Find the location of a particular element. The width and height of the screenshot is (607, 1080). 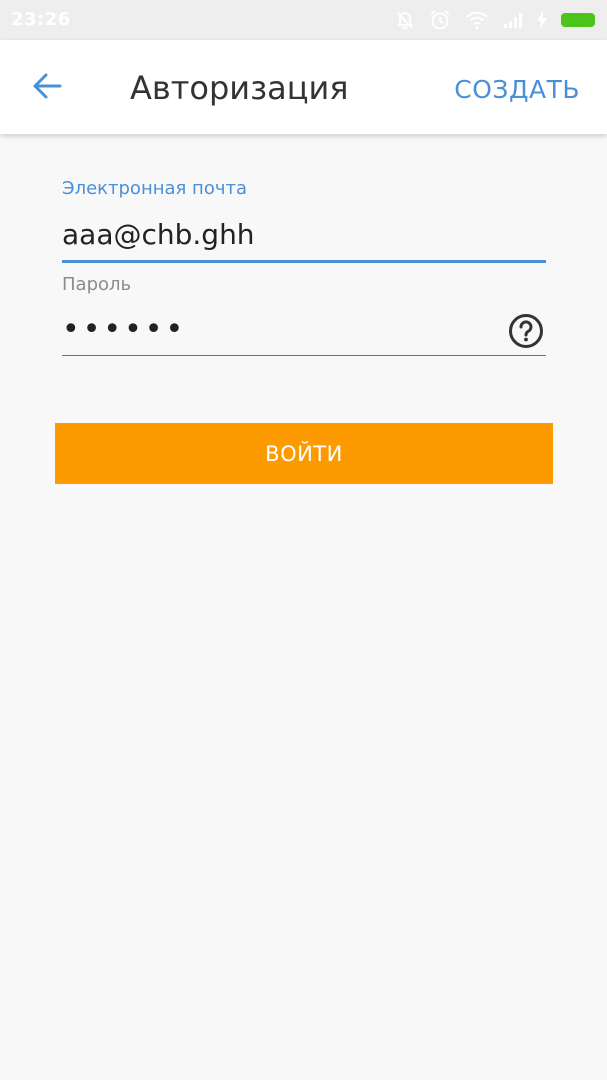

page-title: Авторизация is located at coordinates (239, 88).